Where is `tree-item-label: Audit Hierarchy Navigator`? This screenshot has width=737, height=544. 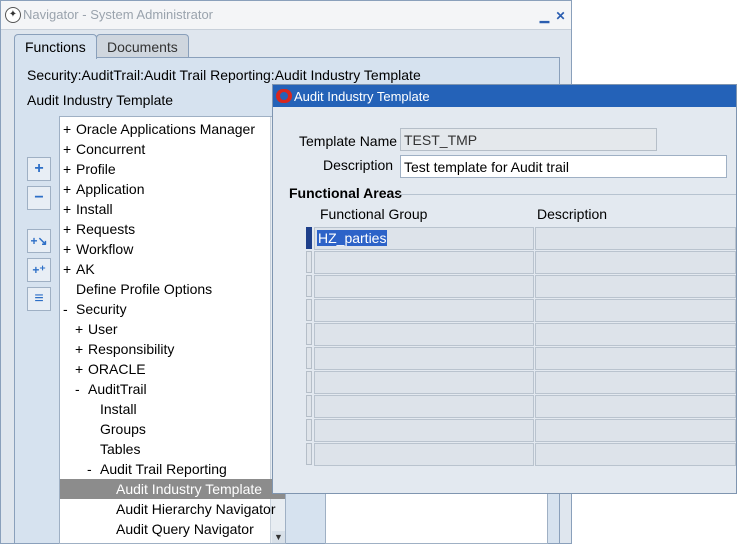 tree-item-label: Audit Hierarchy Navigator is located at coordinates (196, 509).